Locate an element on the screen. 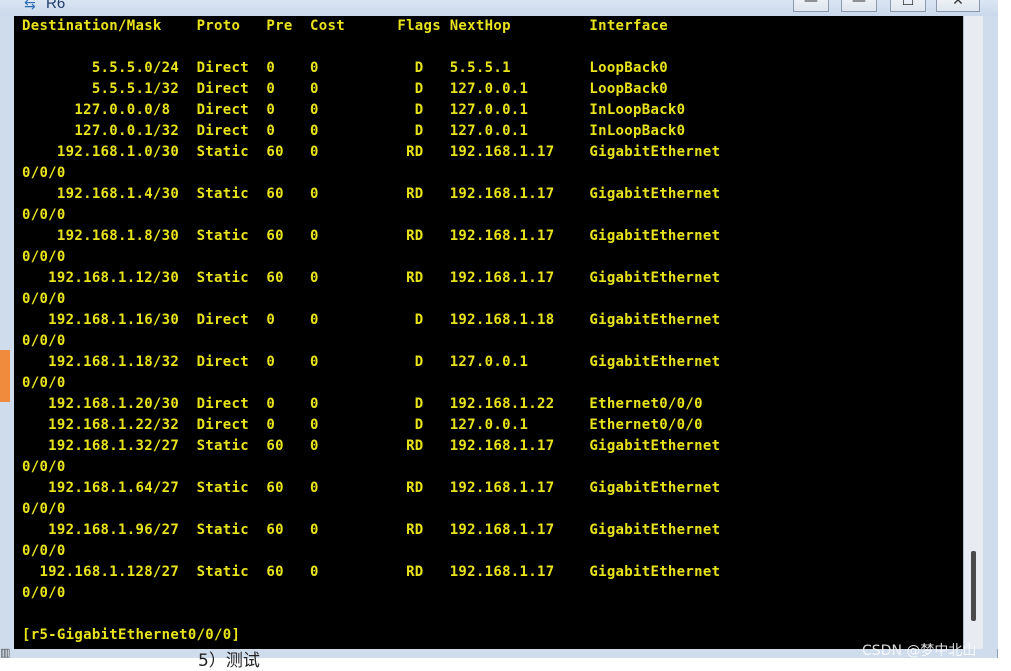 The height and width of the screenshot is (671, 1011). title-bar: ⇆ R6 — — ☐ ✕ is located at coordinates (499, 8).